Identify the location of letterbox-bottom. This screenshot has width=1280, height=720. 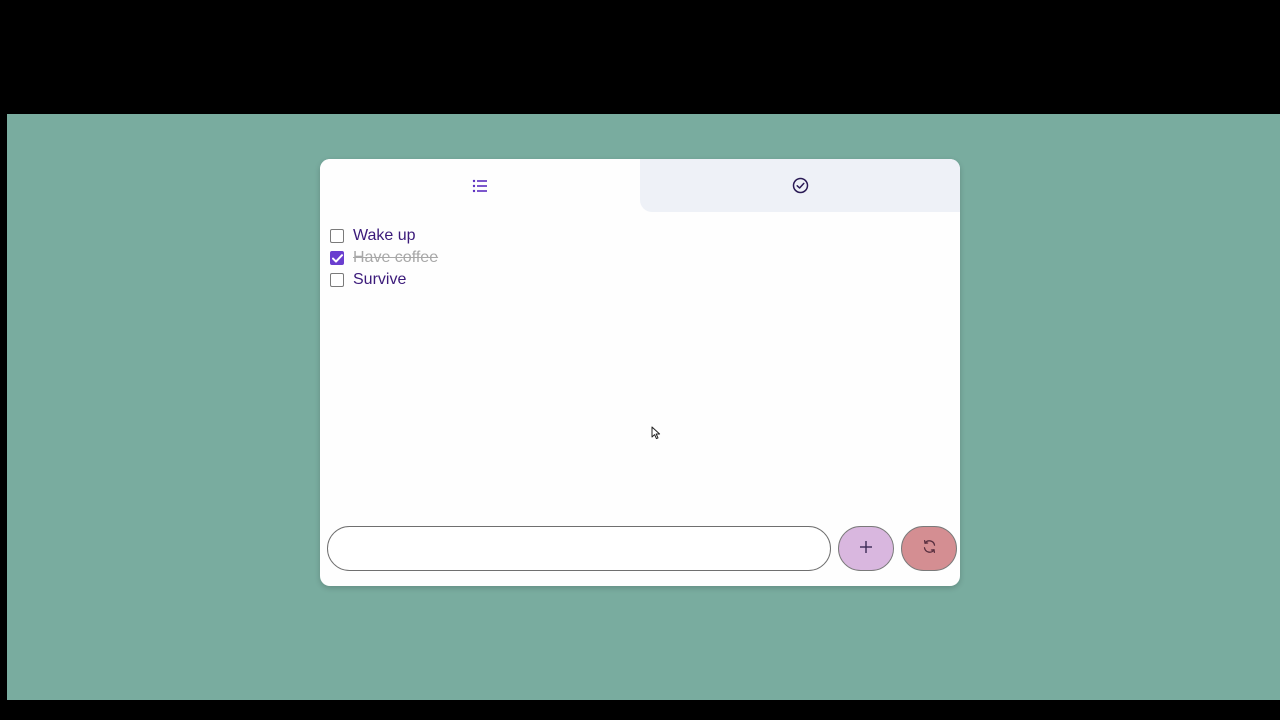
(640, 710).